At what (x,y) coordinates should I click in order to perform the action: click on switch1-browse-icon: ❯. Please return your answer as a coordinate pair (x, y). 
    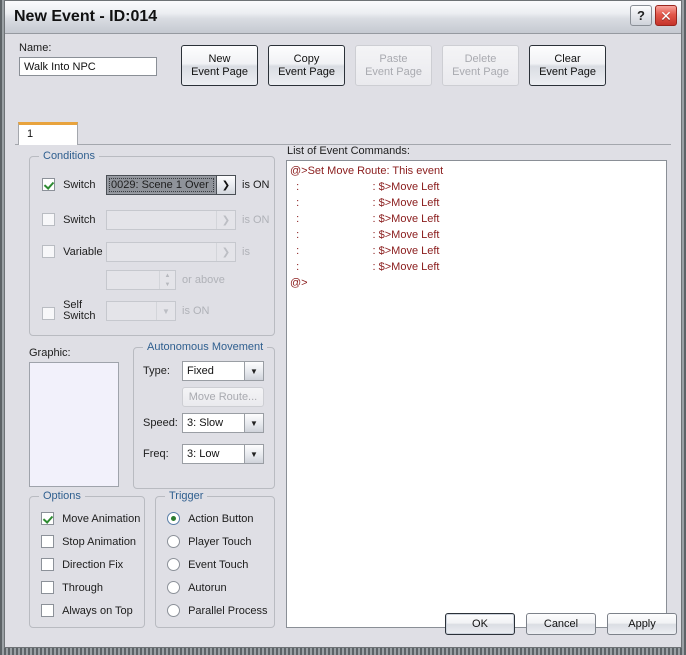
    Looking at the image, I should click on (225, 185).